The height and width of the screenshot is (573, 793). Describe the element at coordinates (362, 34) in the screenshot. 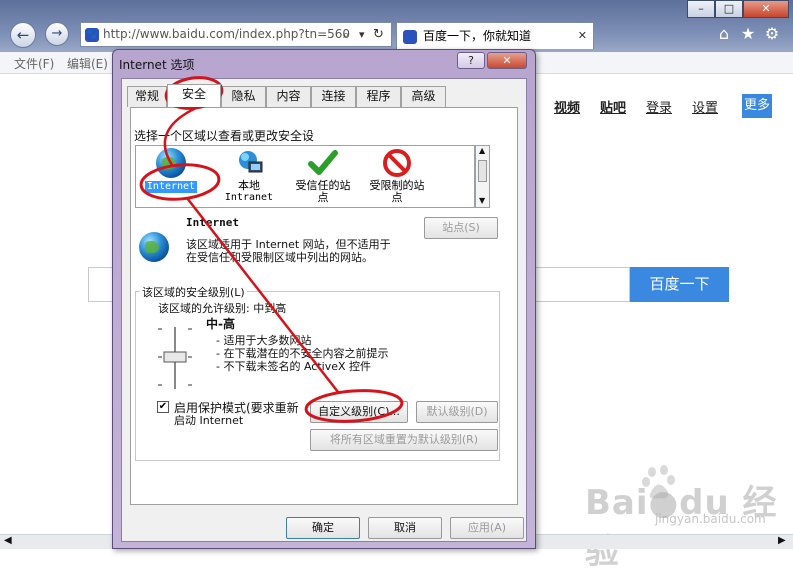

I see `chevron-down-icon: ▾` at that location.